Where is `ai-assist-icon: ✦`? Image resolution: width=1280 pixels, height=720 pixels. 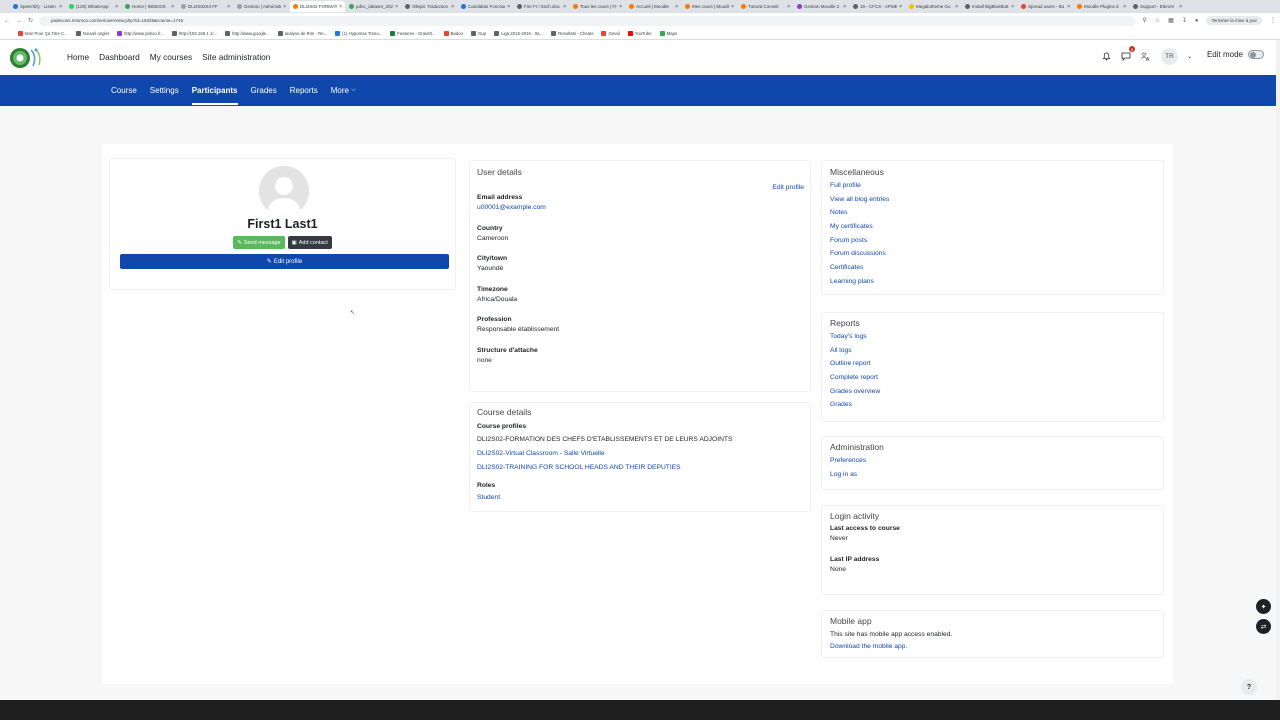
ai-assist-icon: ✦ is located at coordinates (1263, 606).